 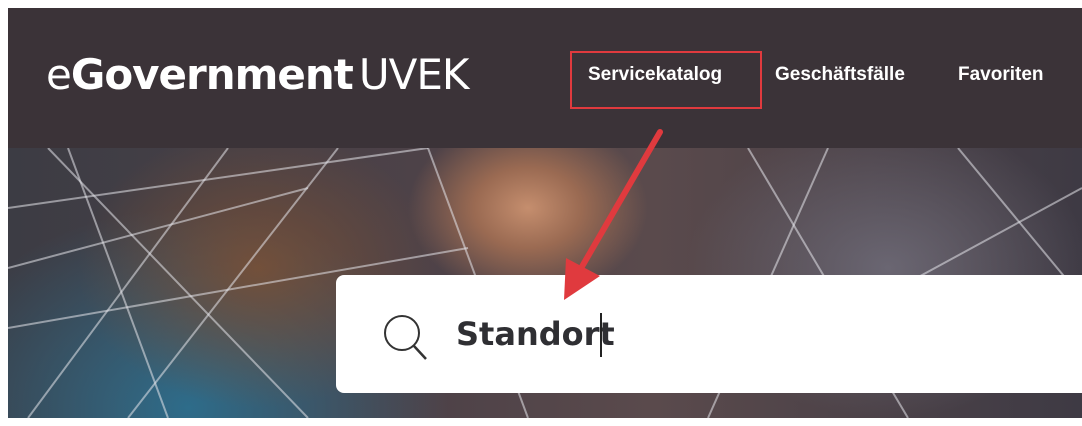 I want to click on nav-geschaeftsfaelle: Geschäftsfälle, so click(x=840, y=75).